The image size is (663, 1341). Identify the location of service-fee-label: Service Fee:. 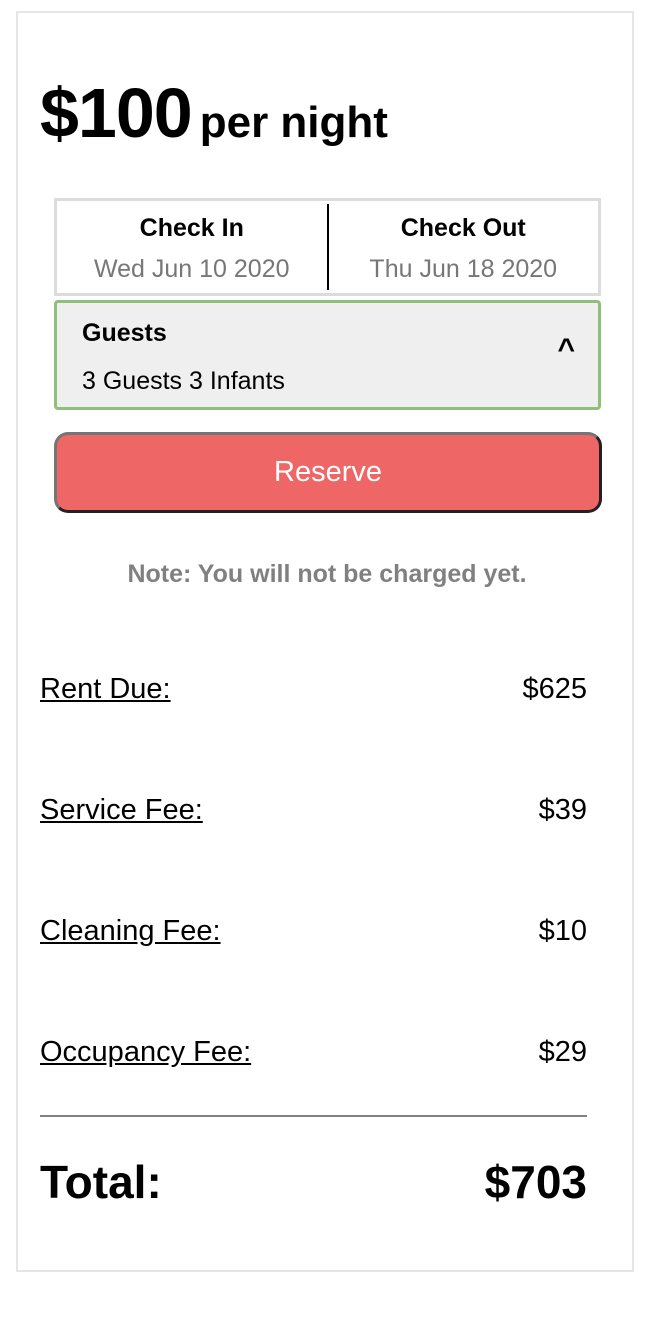
(121, 810).